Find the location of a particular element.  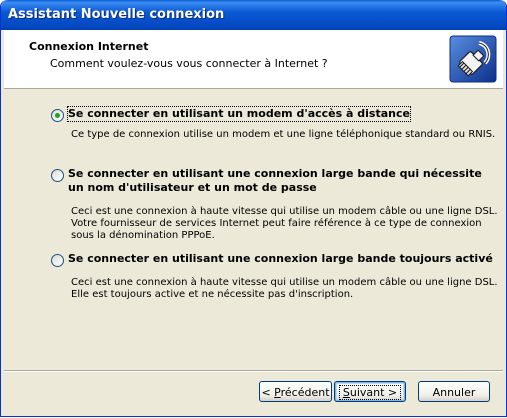

window-title: Assistant Nouvelle connexion is located at coordinates (116, 14).